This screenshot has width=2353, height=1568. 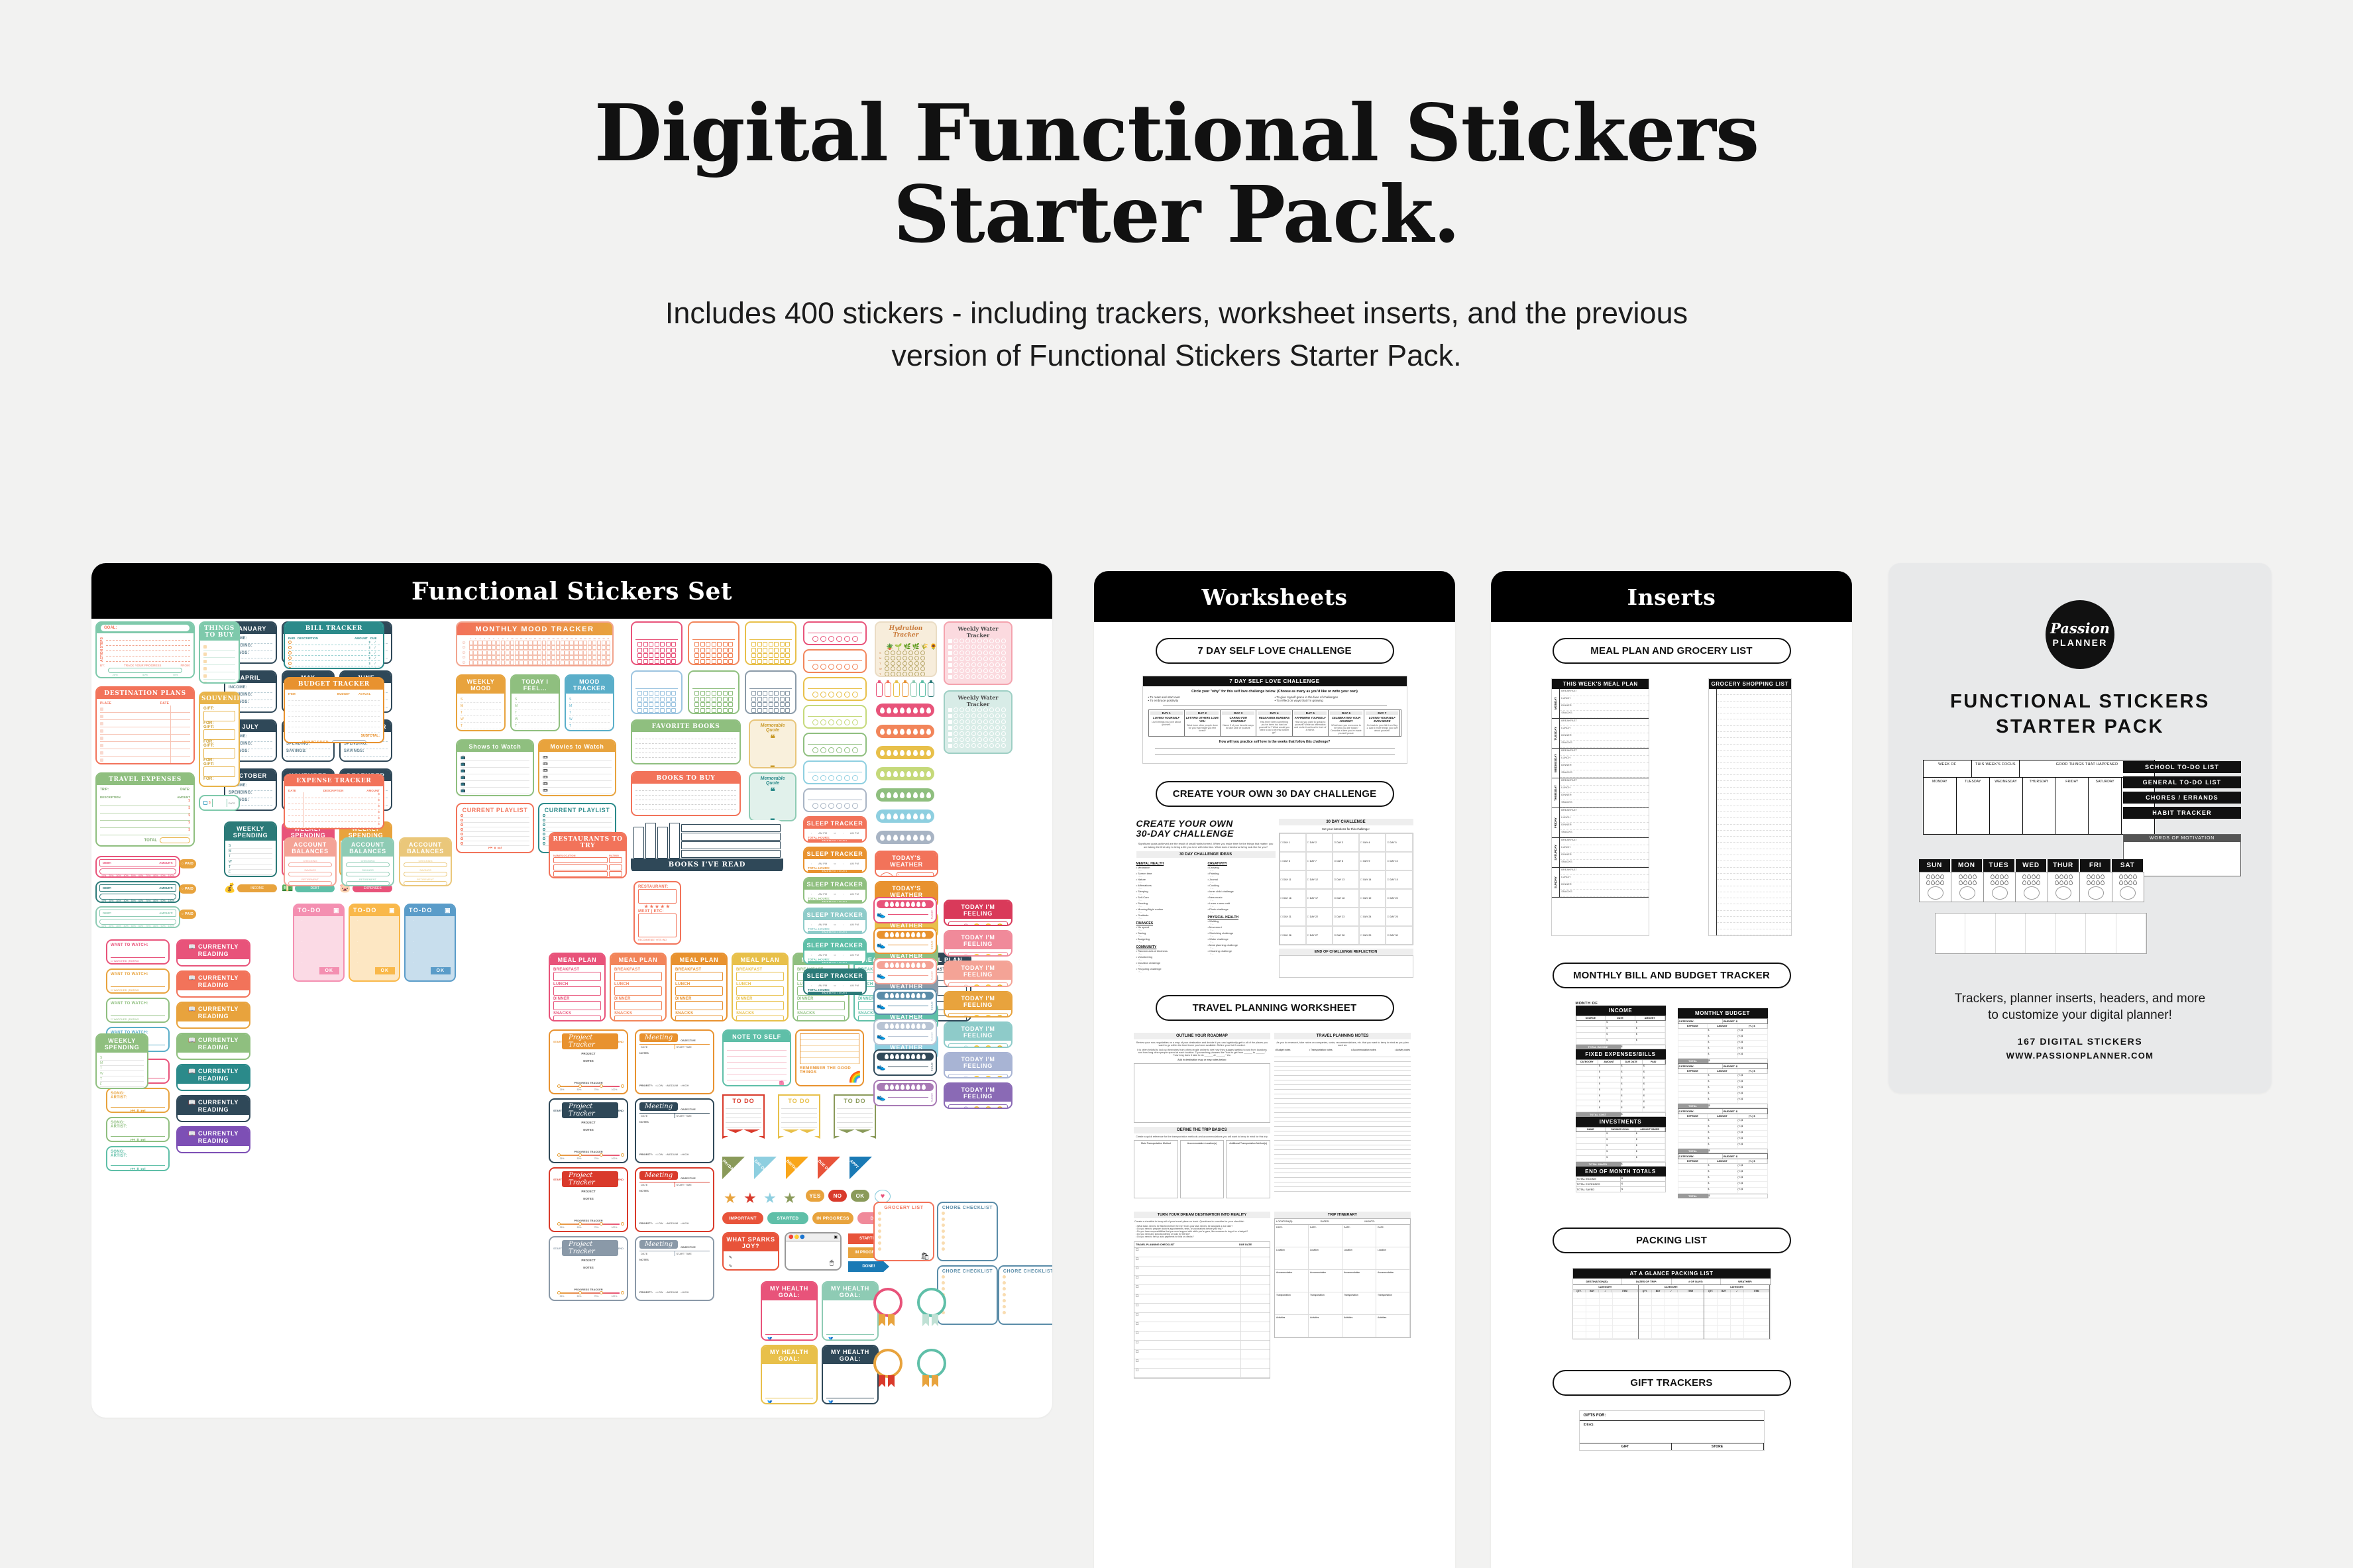 What do you see at coordinates (1373, 861) in the screenshot?
I see `challenge-day-cell: ☐ DAY 9` at bounding box center [1373, 861].